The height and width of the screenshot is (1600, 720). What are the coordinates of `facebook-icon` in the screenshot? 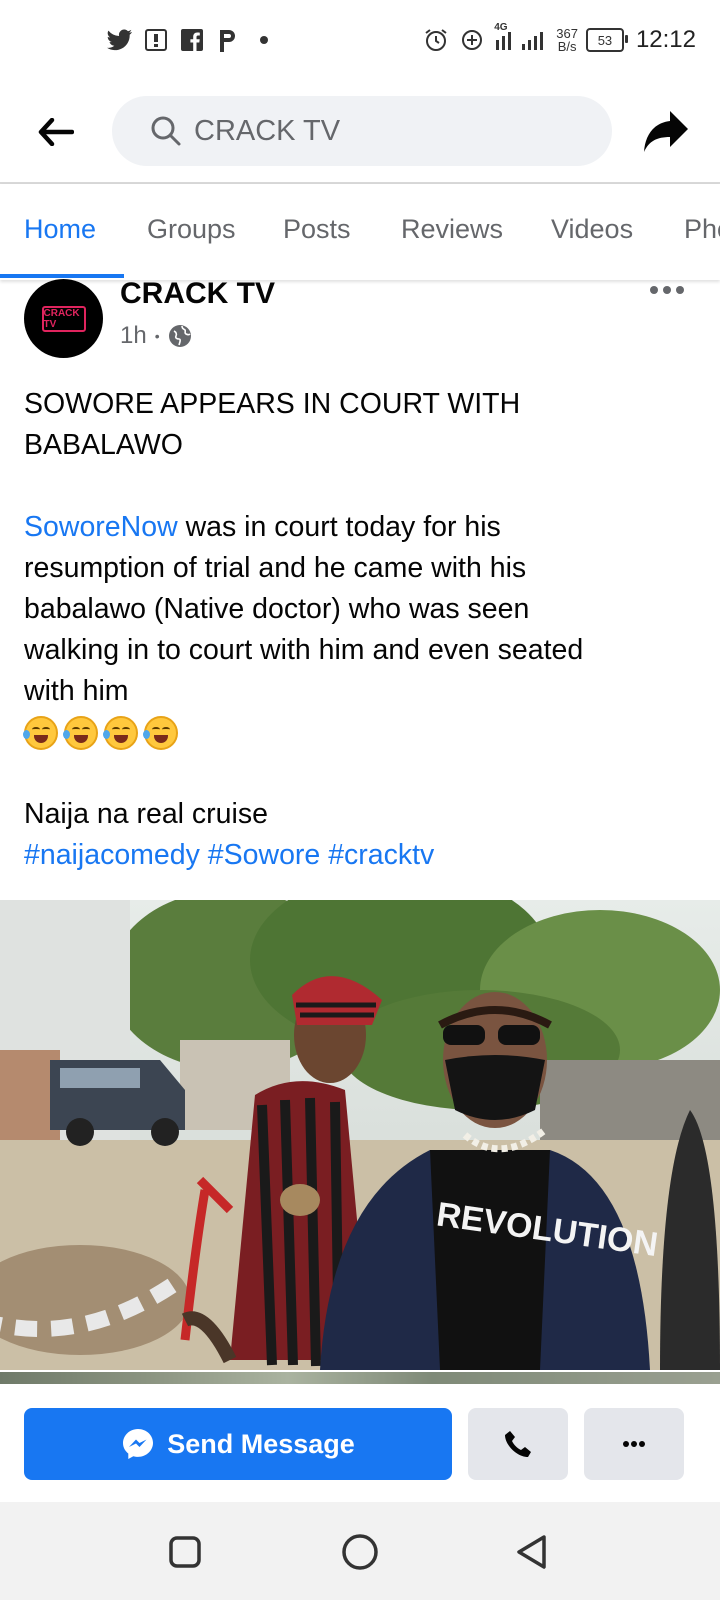 It's located at (192, 40).